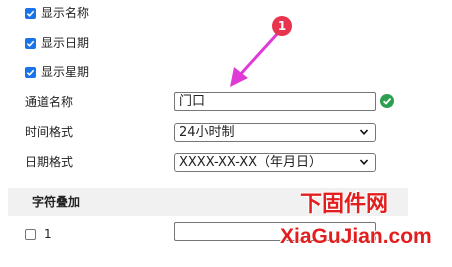  What do you see at coordinates (65, 13) in the screenshot?
I see `show-name-label: 显示名称` at bounding box center [65, 13].